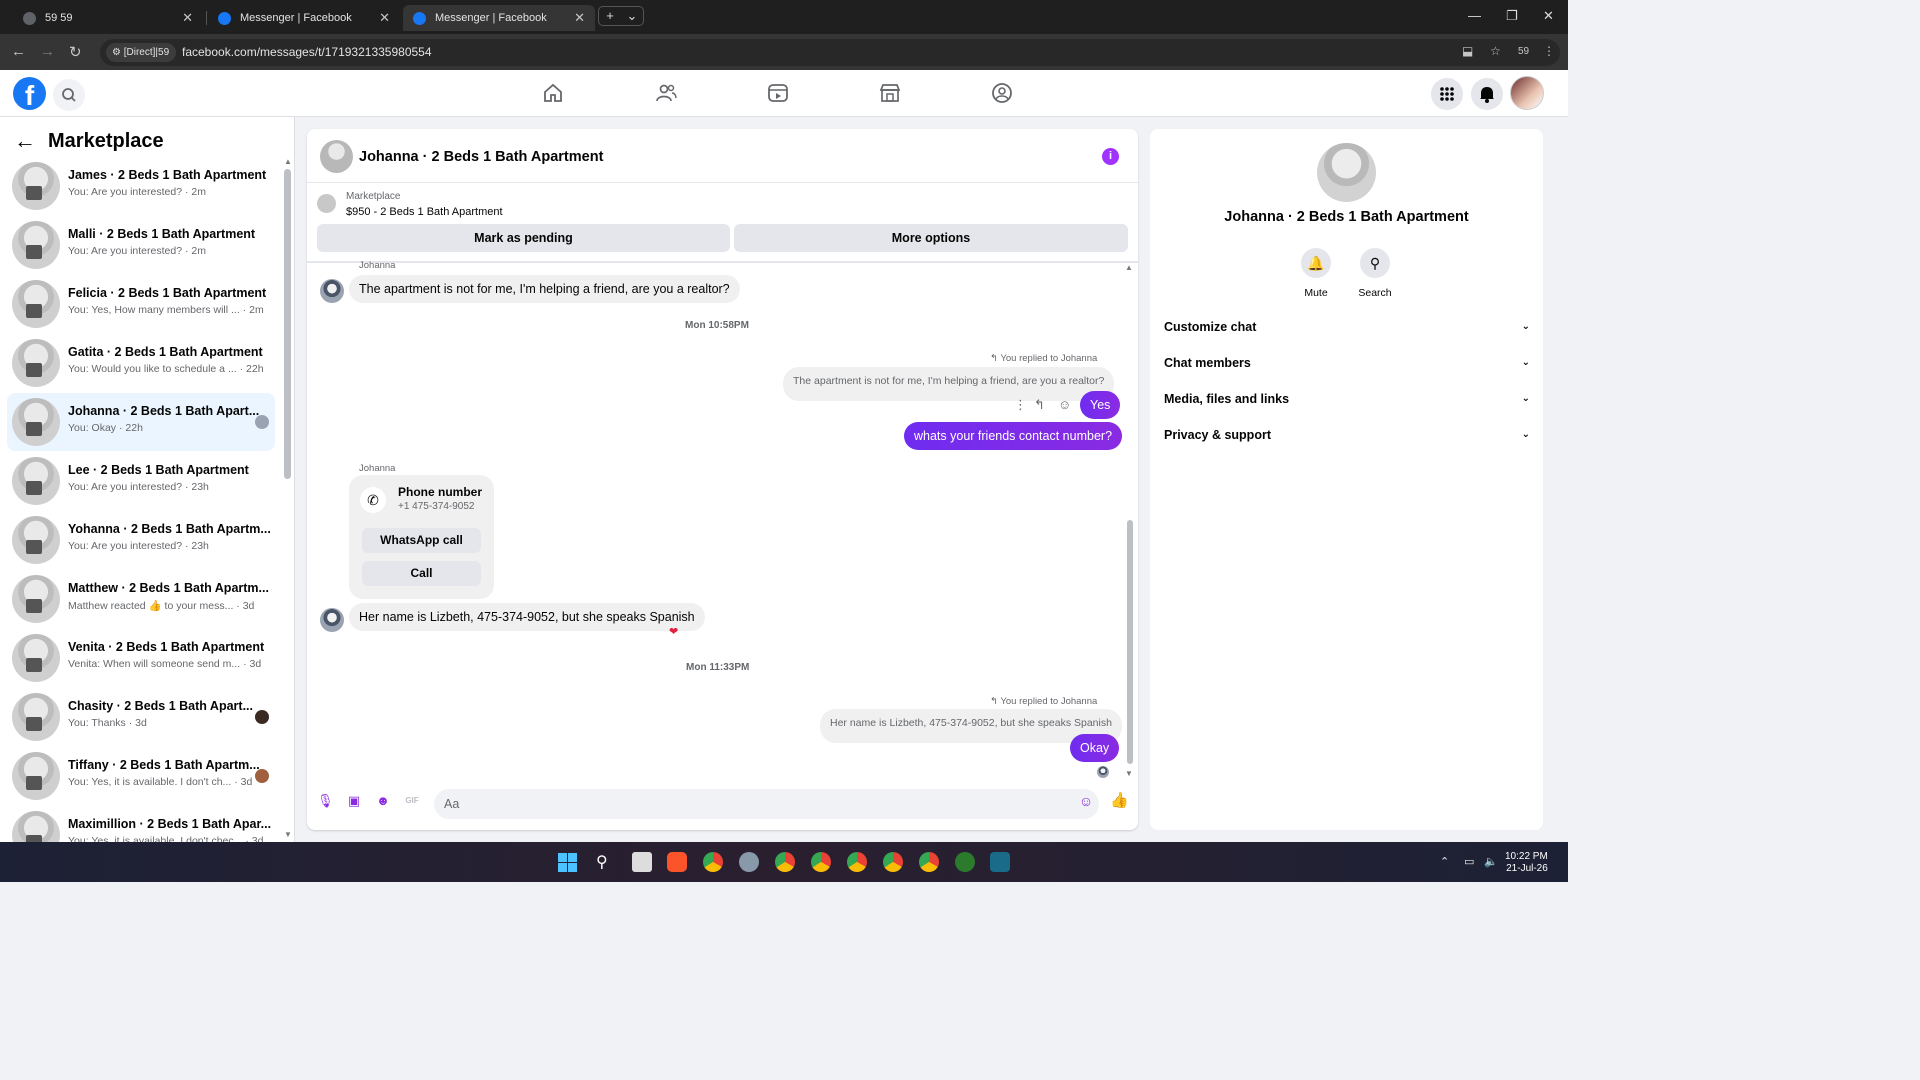  I want to click on video-icon, so click(778, 93).